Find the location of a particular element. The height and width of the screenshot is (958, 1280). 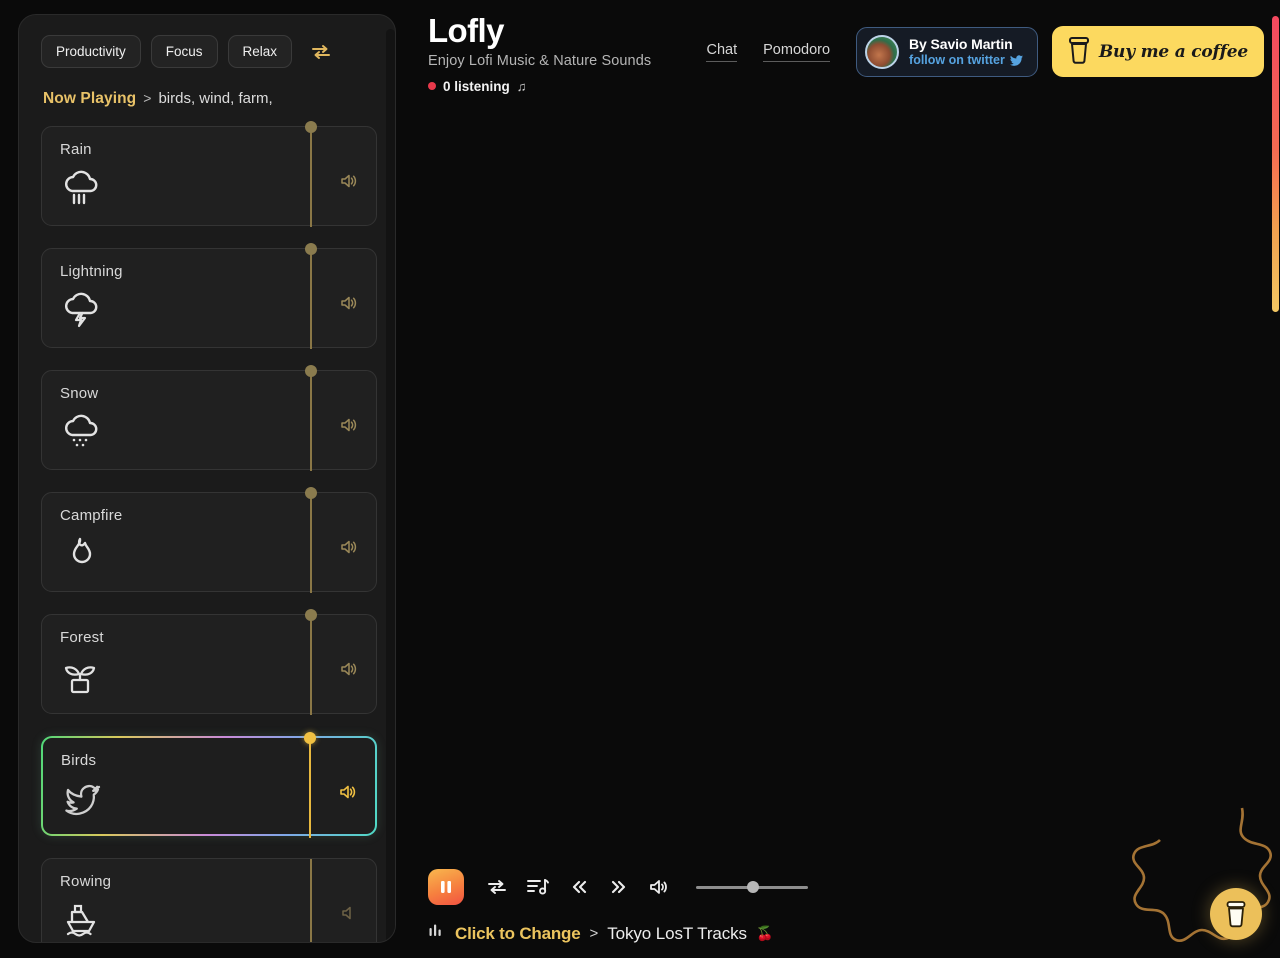

sound-card-birds: Birds is located at coordinates (209, 785).